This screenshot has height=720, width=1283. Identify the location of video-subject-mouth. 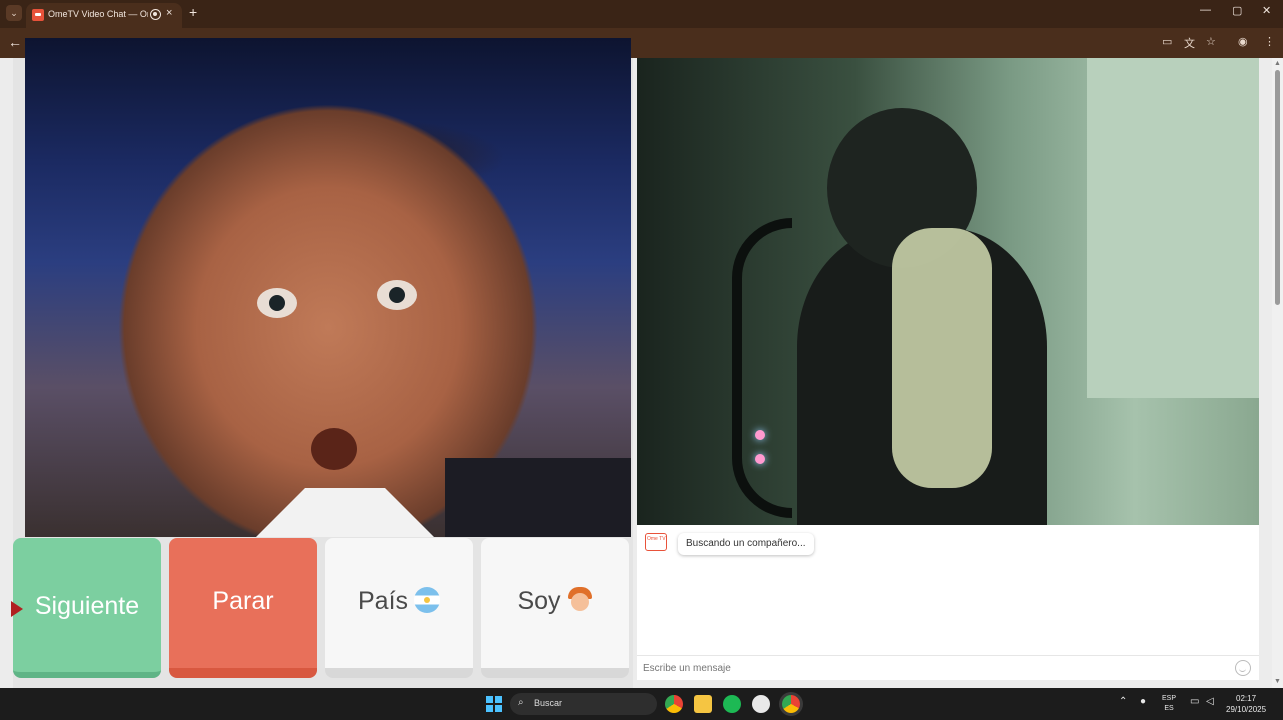
(334, 449).